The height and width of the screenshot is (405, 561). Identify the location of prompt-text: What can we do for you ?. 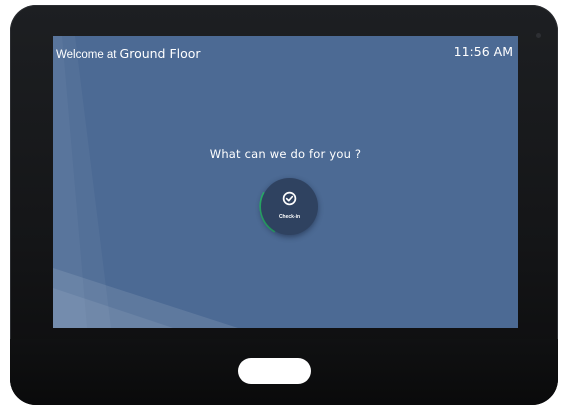
(285, 154).